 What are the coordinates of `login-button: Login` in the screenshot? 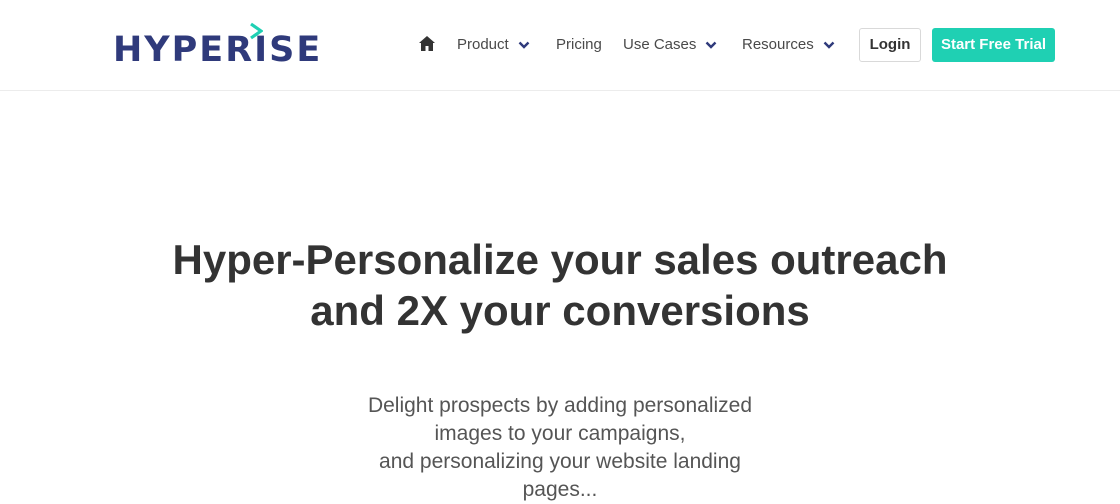 It's located at (890, 45).